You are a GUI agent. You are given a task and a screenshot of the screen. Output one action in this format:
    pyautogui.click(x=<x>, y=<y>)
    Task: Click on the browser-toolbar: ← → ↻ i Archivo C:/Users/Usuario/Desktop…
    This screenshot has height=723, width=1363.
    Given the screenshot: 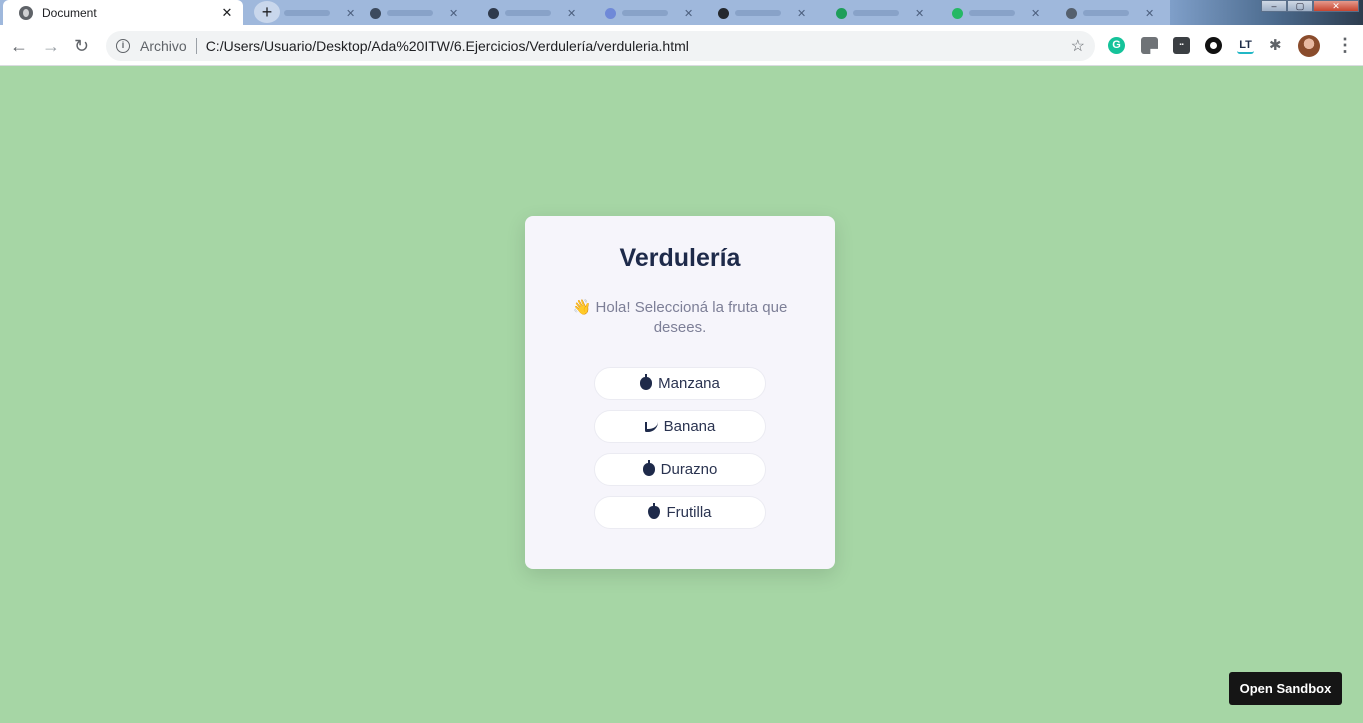 What is the action you would take?
    pyautogui.click(x=681, y=45)
    